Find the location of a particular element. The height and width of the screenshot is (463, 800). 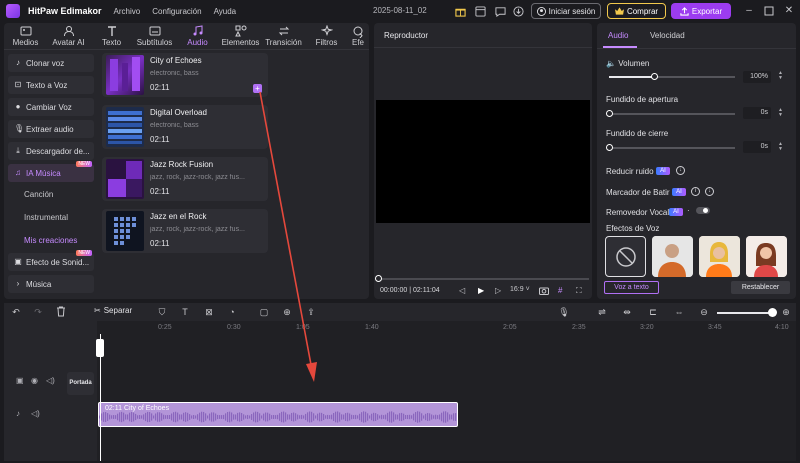

crop-icon: ⊠ is located at coordinates (209, 312).